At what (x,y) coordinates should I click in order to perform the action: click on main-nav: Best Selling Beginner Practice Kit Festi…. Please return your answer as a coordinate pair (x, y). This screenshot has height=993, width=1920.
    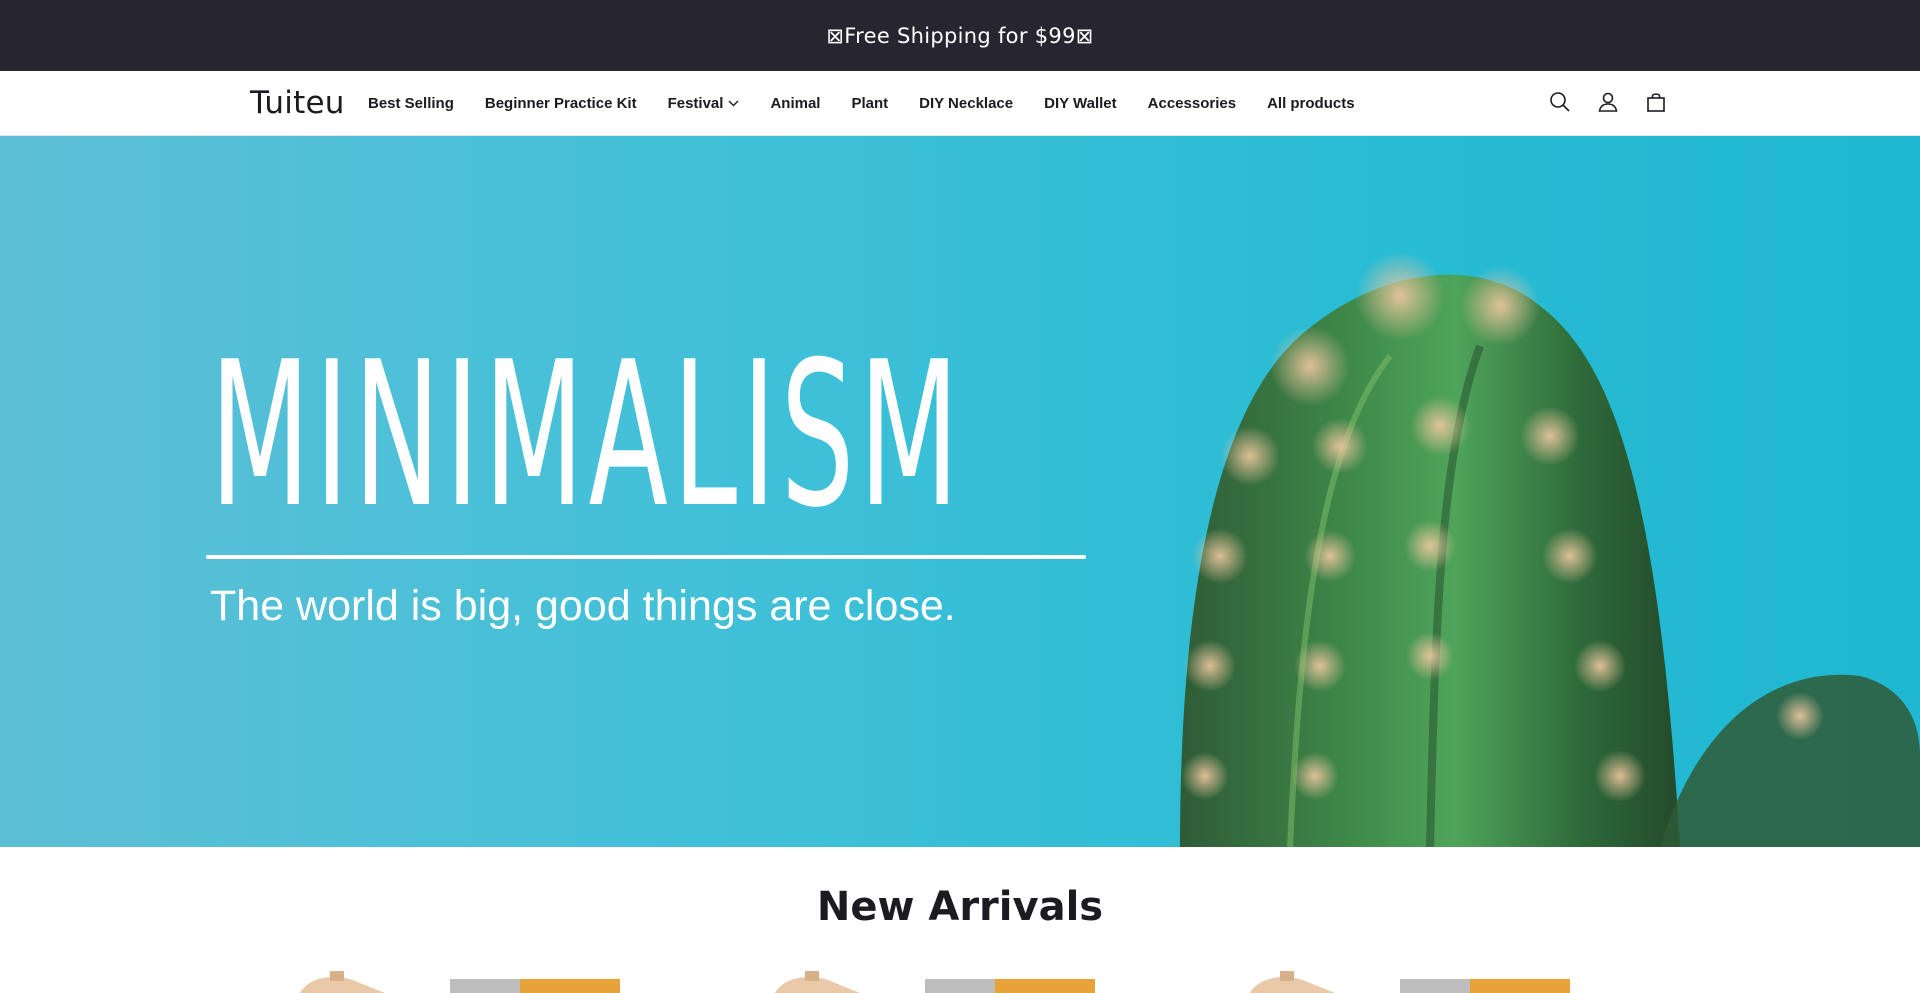
    Looking at the image, I should click on (877, 103).